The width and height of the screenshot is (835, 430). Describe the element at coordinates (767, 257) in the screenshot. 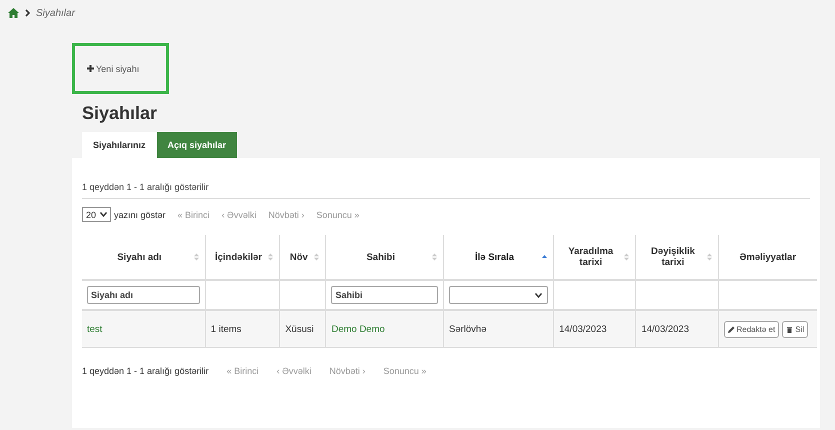

I see `column-header: Əməliyyatlar` at that location.